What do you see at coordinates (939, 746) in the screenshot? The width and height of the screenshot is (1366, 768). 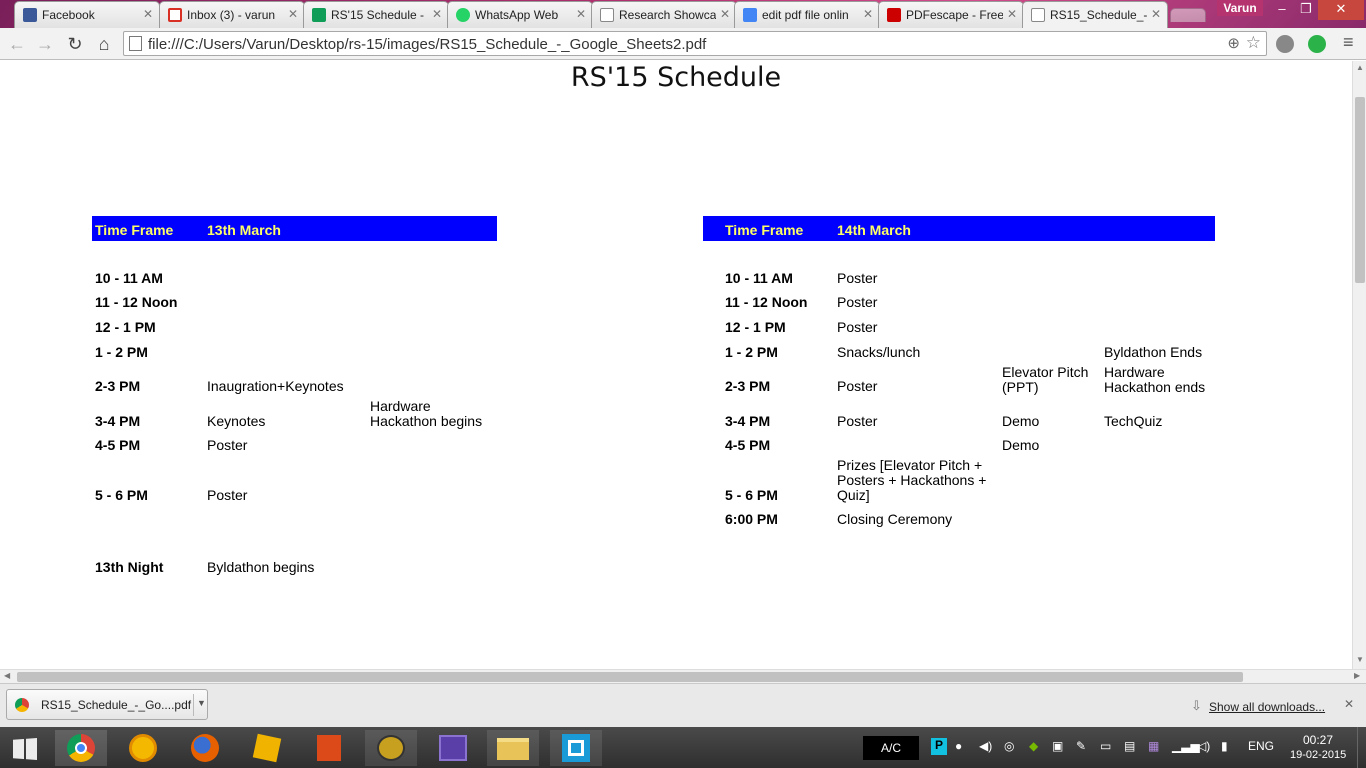 I see `tray-p-icon: P` at bounding box center [939, 746].